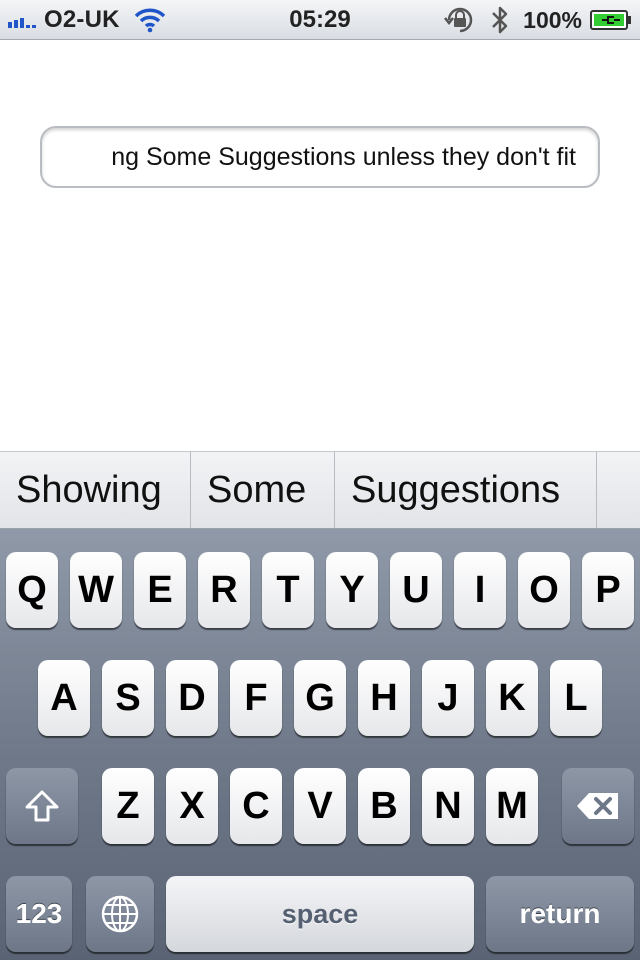 Image resolution: width=640 pixels, height=960 pixels. Describe the element at coordinates (552, 19) in the screenshot. I see `battery-percent: 100%` at that location.